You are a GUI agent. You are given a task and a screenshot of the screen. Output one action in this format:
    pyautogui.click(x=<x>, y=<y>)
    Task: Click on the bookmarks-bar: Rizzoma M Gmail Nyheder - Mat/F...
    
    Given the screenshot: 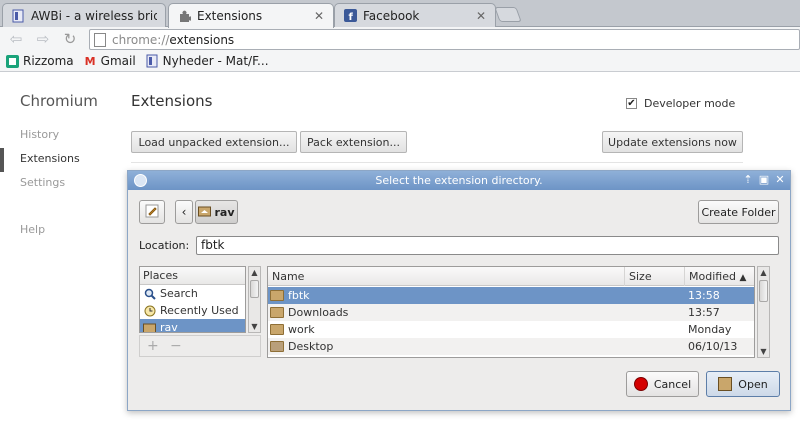 What is the action you would take?
    pyautogui.click(x=400, y=61)
    